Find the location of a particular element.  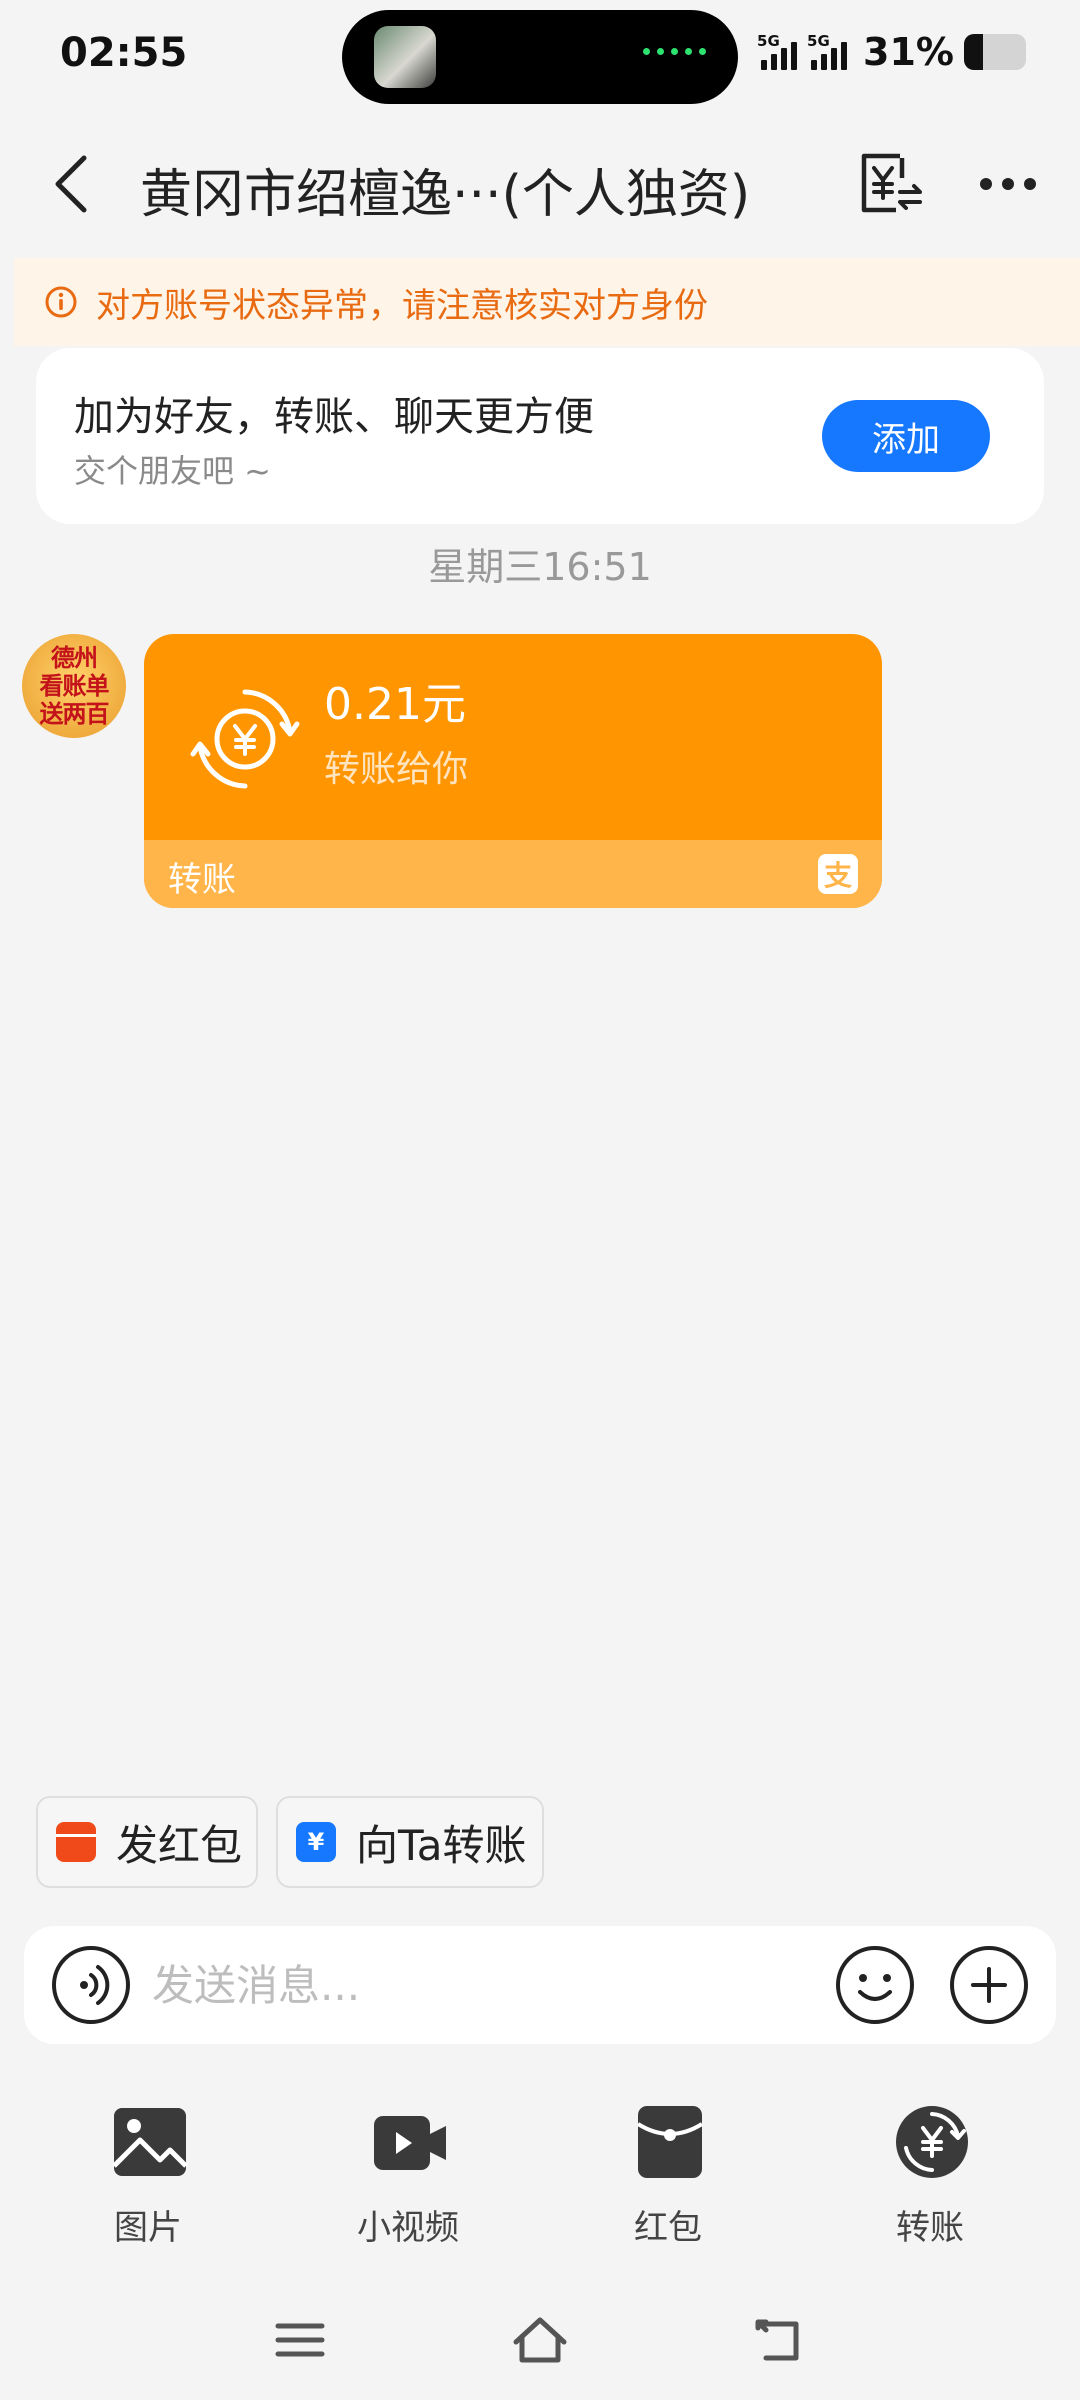

dynamic-island is located at coordinates (540, 57).